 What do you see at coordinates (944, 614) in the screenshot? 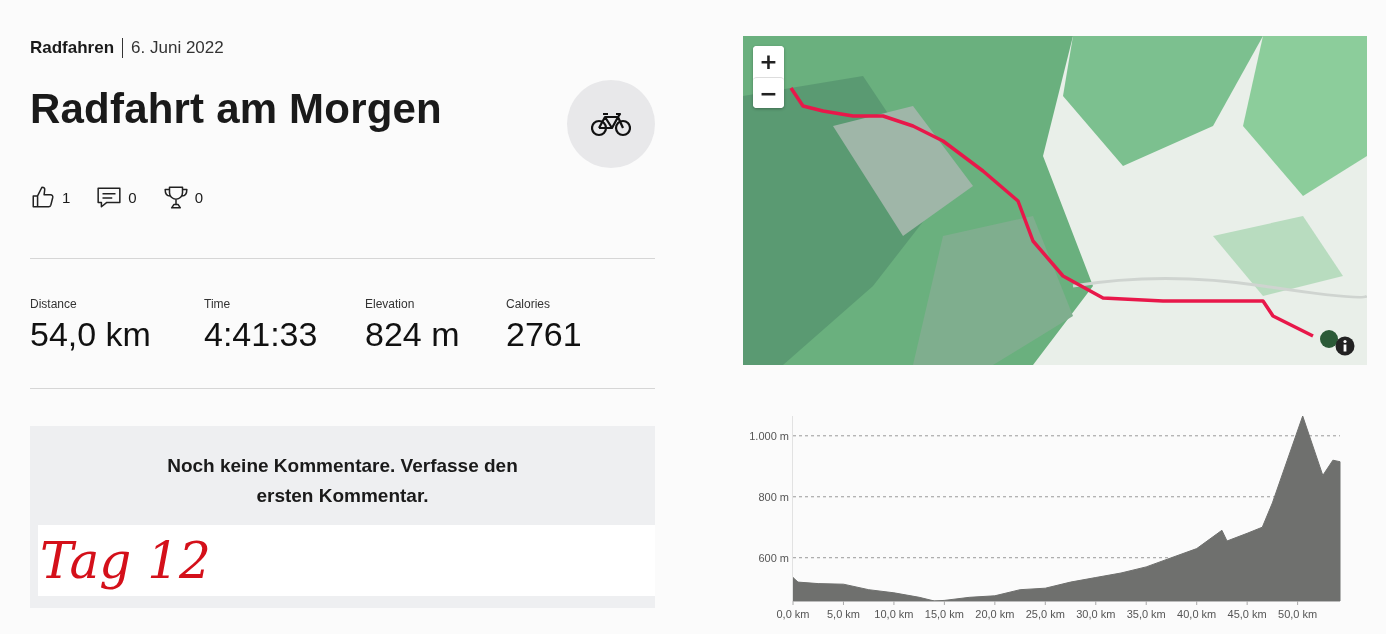
I see `x-tick-label: 15,0 km` at bounding box center [944, 614].